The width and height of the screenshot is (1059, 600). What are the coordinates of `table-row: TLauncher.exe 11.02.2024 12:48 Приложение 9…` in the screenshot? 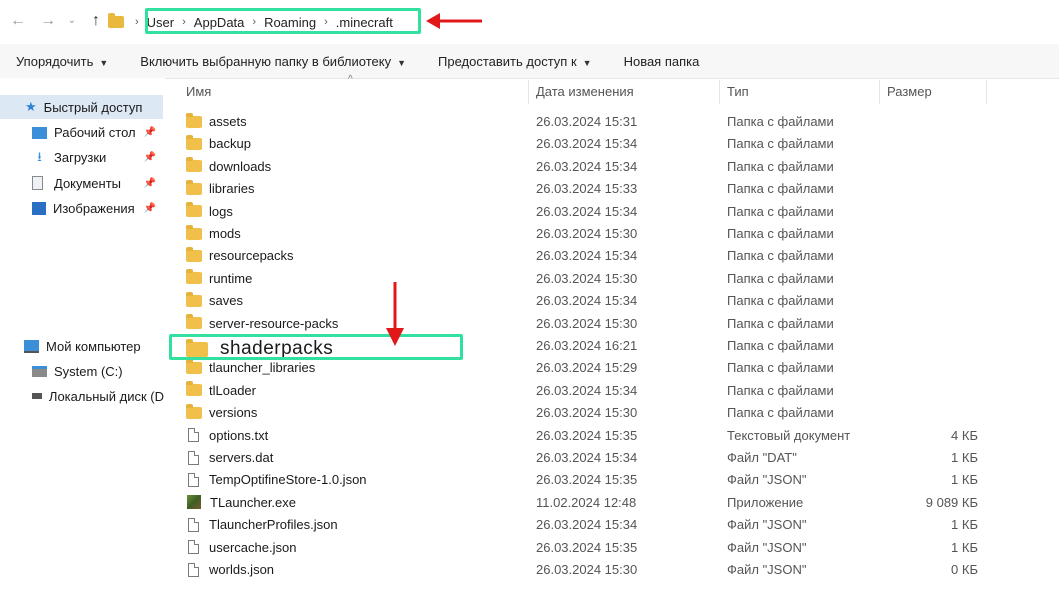 It's located at (588, 503).